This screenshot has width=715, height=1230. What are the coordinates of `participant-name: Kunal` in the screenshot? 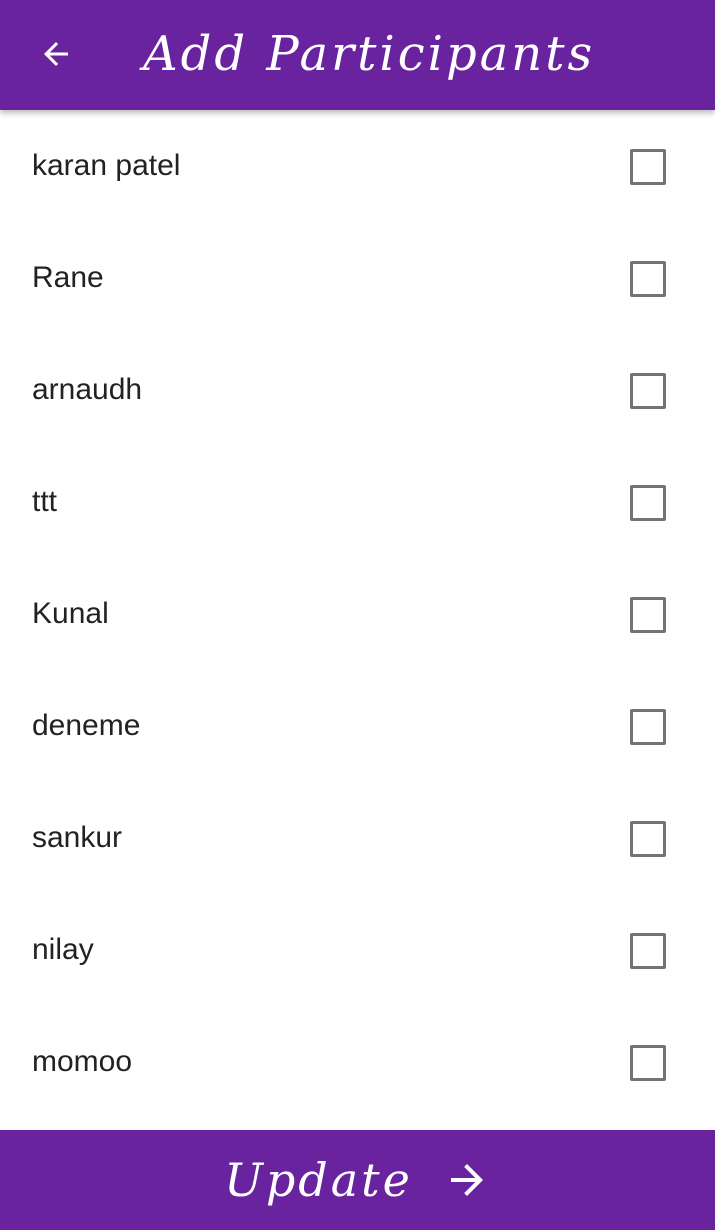 It's located at (70, 613).